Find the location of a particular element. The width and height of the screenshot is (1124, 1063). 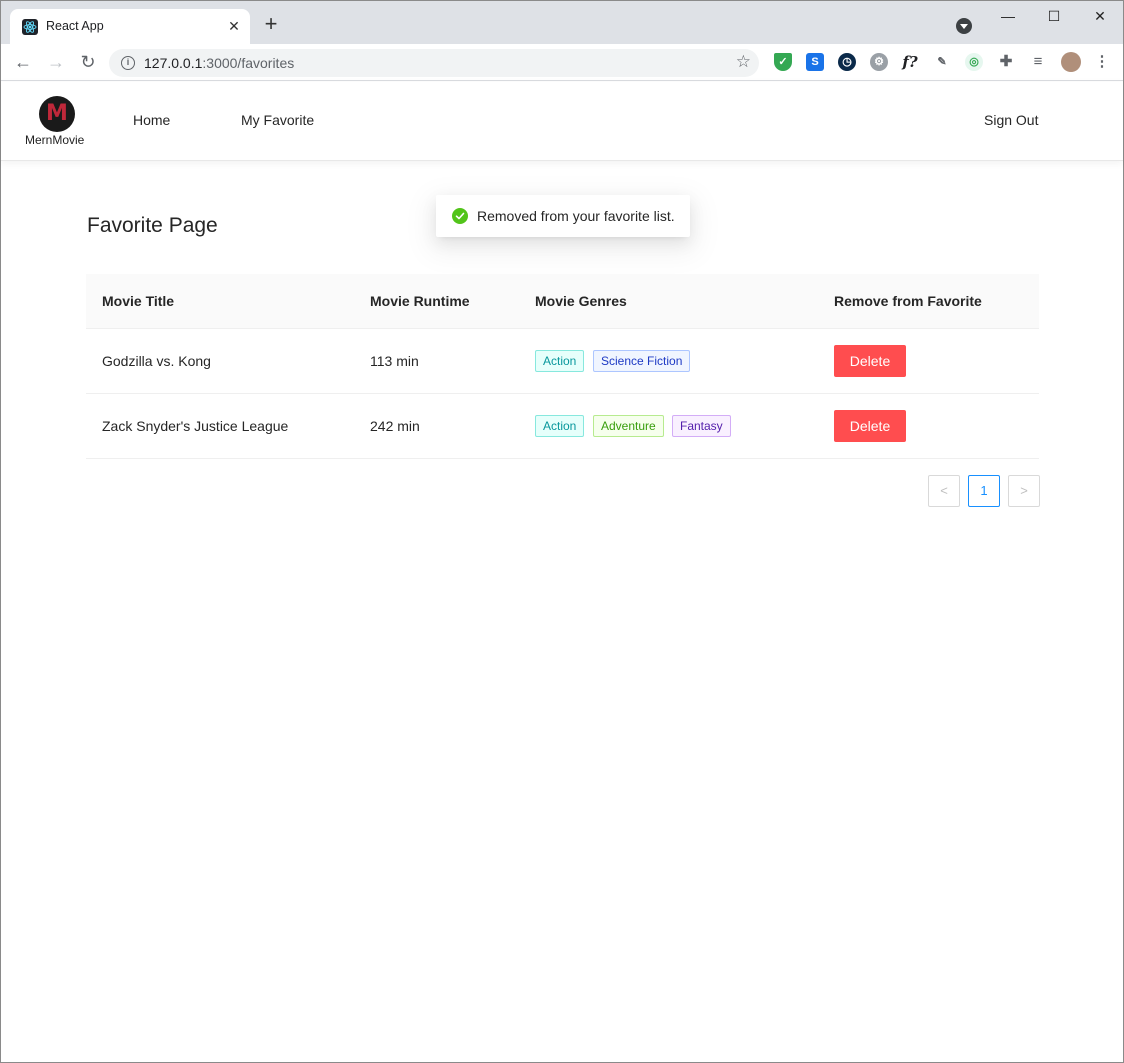

profile-avatar is located at coordinates (1071, 62).